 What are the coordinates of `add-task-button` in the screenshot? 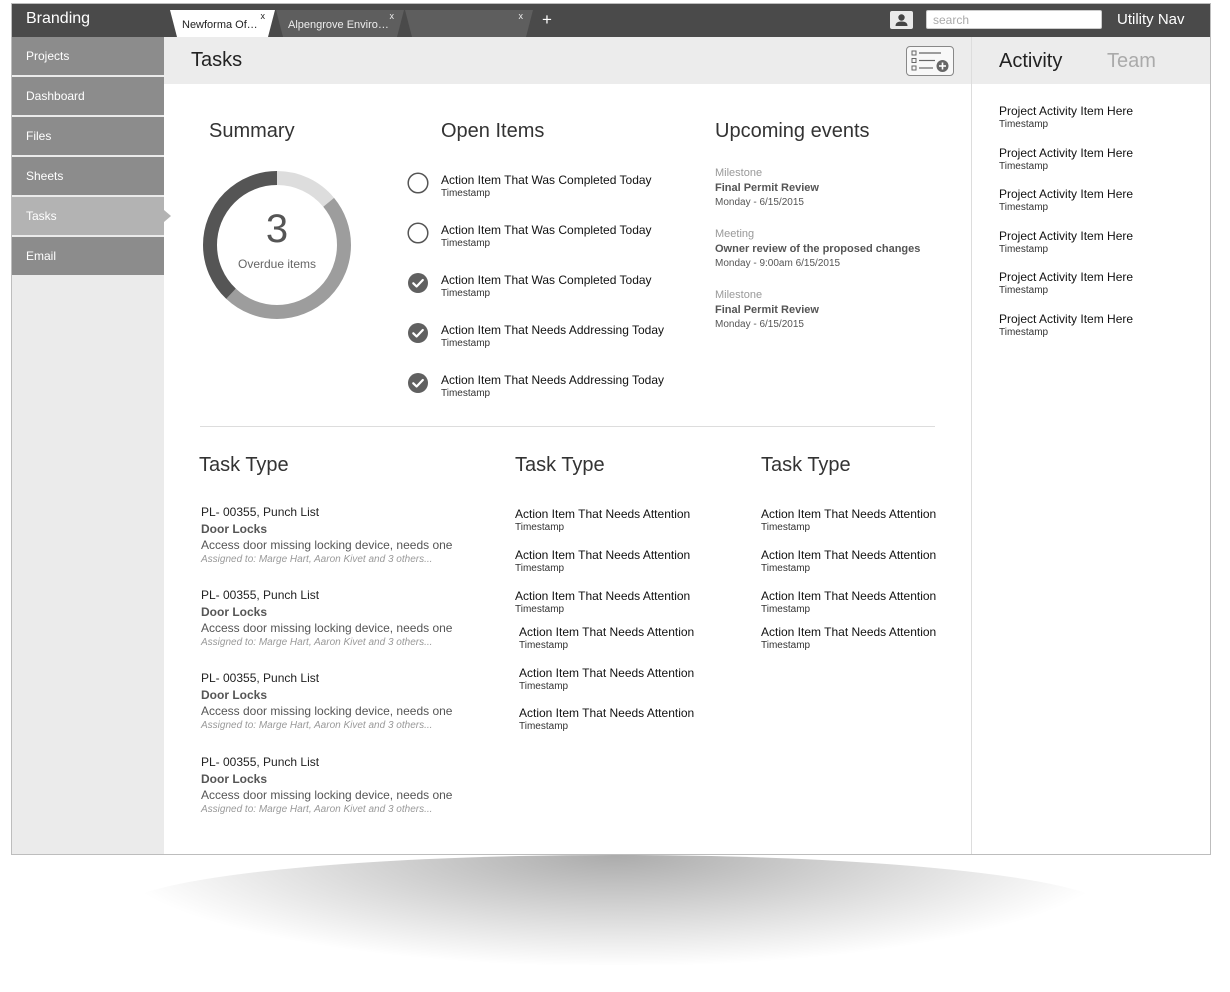 It's located at (930, 61).